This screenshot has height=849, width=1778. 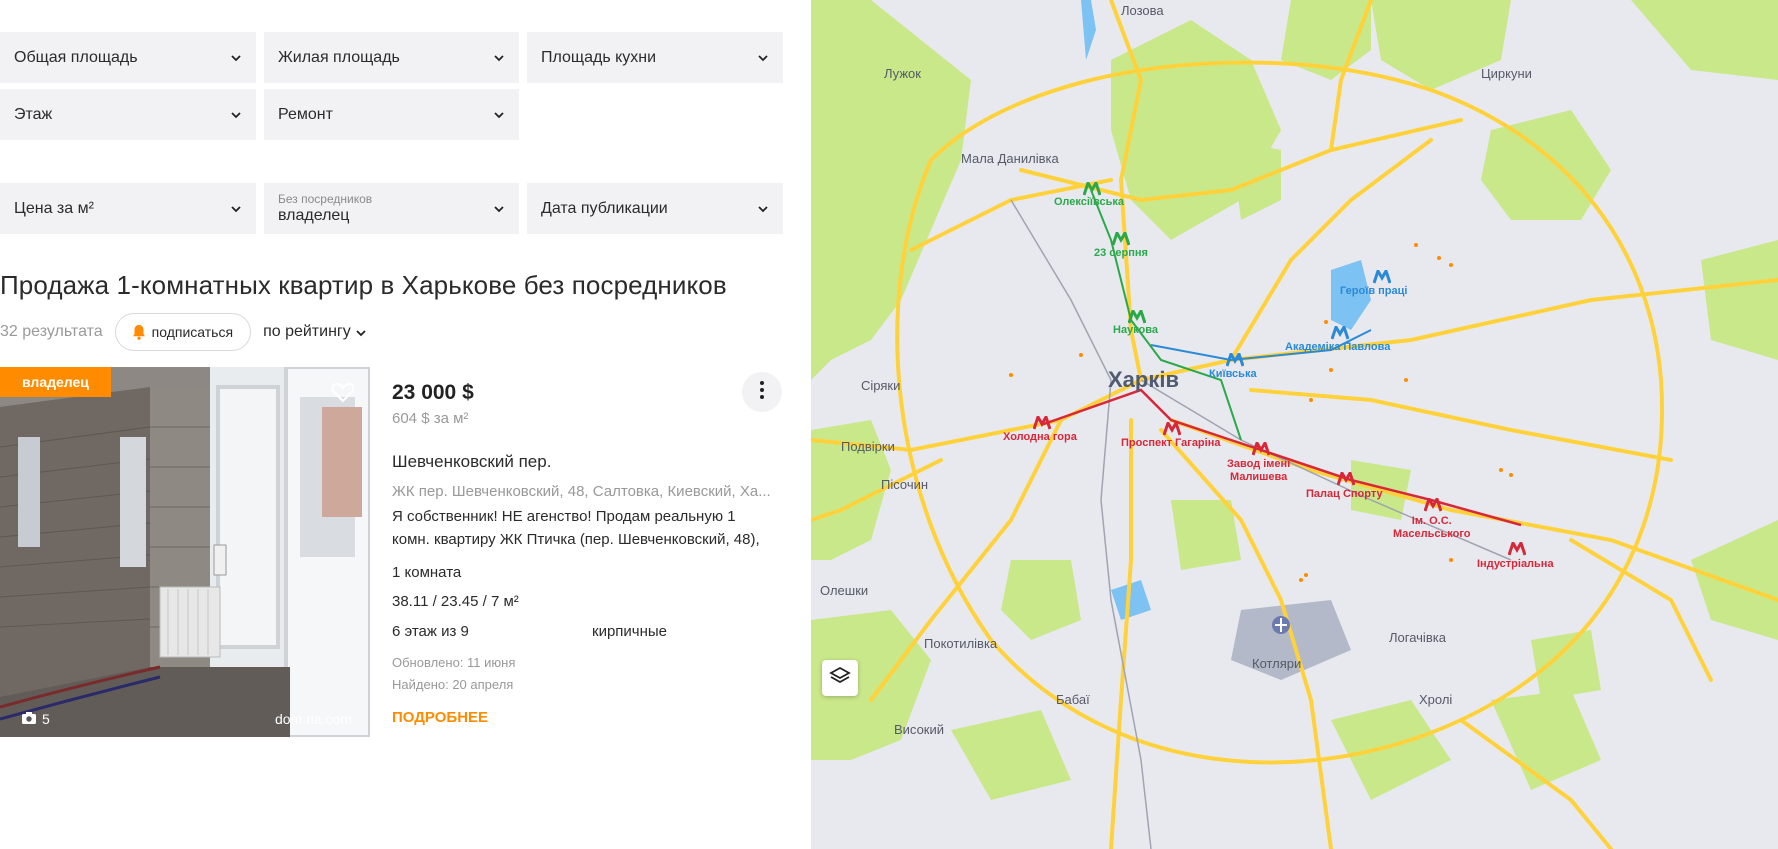 I want to click on layers-icon, so click(x=840, y=678).